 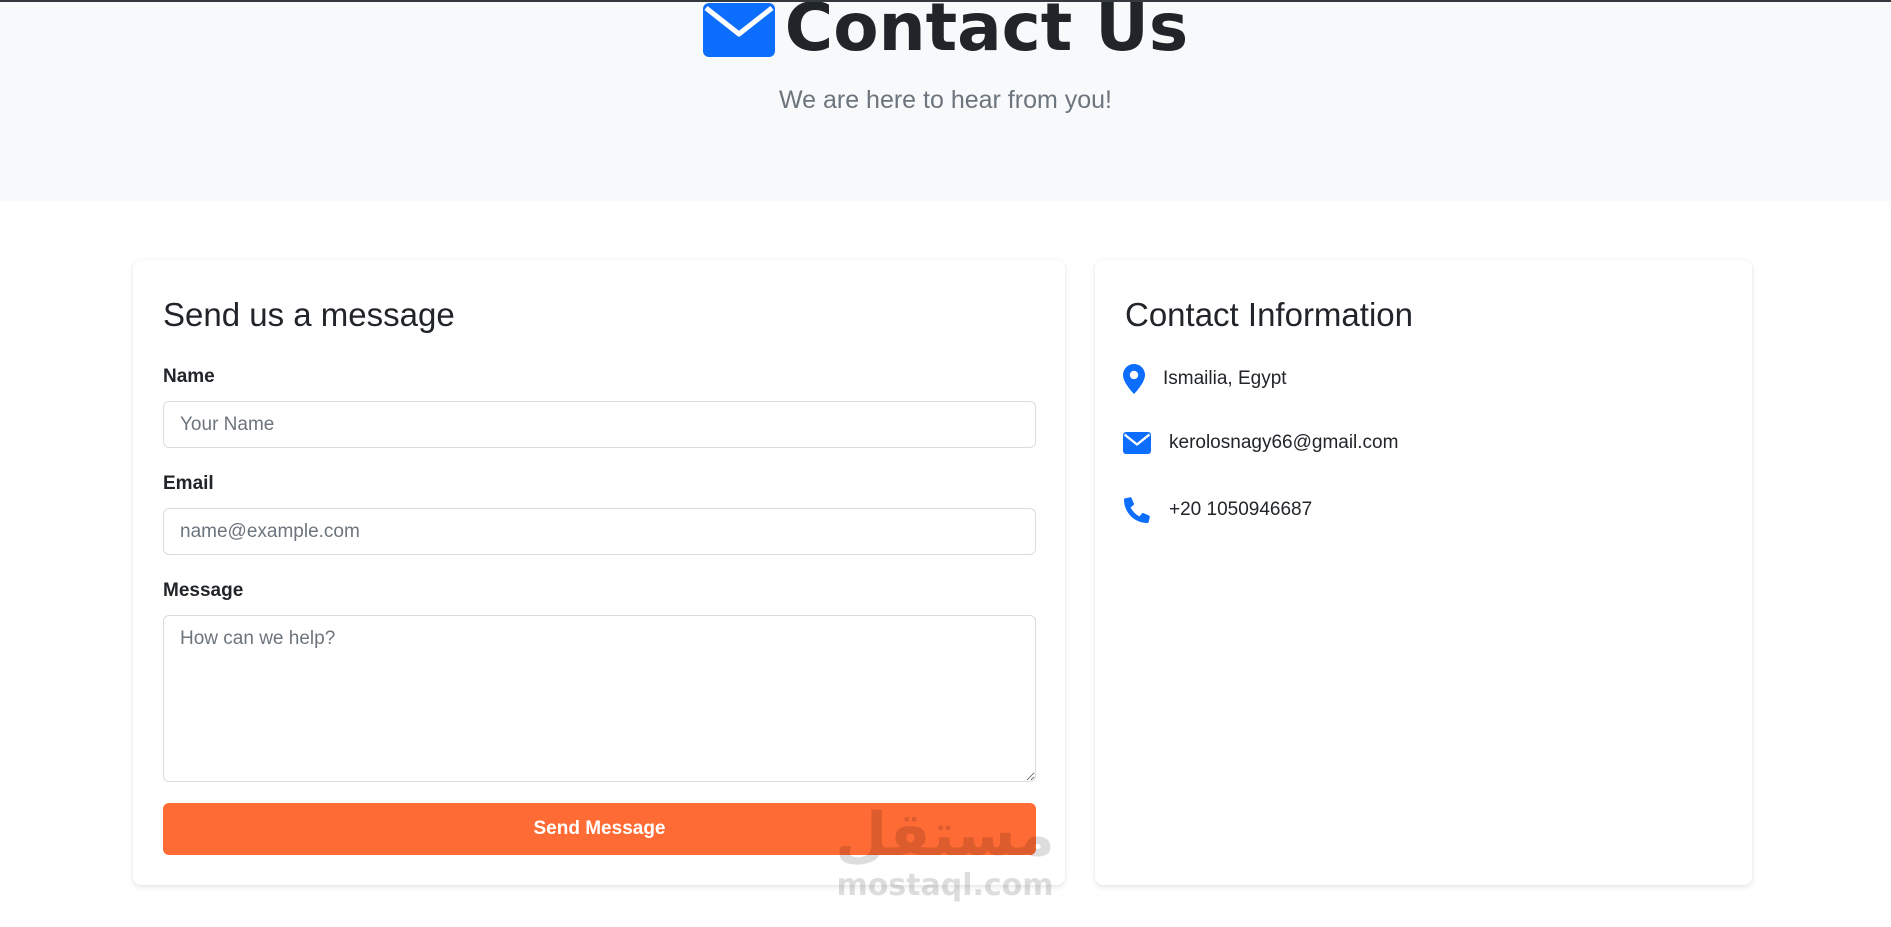 What do you see at coordinates (599, 698) in the screenshot?
I see `message-textarea` at bounding box center [599, 698].